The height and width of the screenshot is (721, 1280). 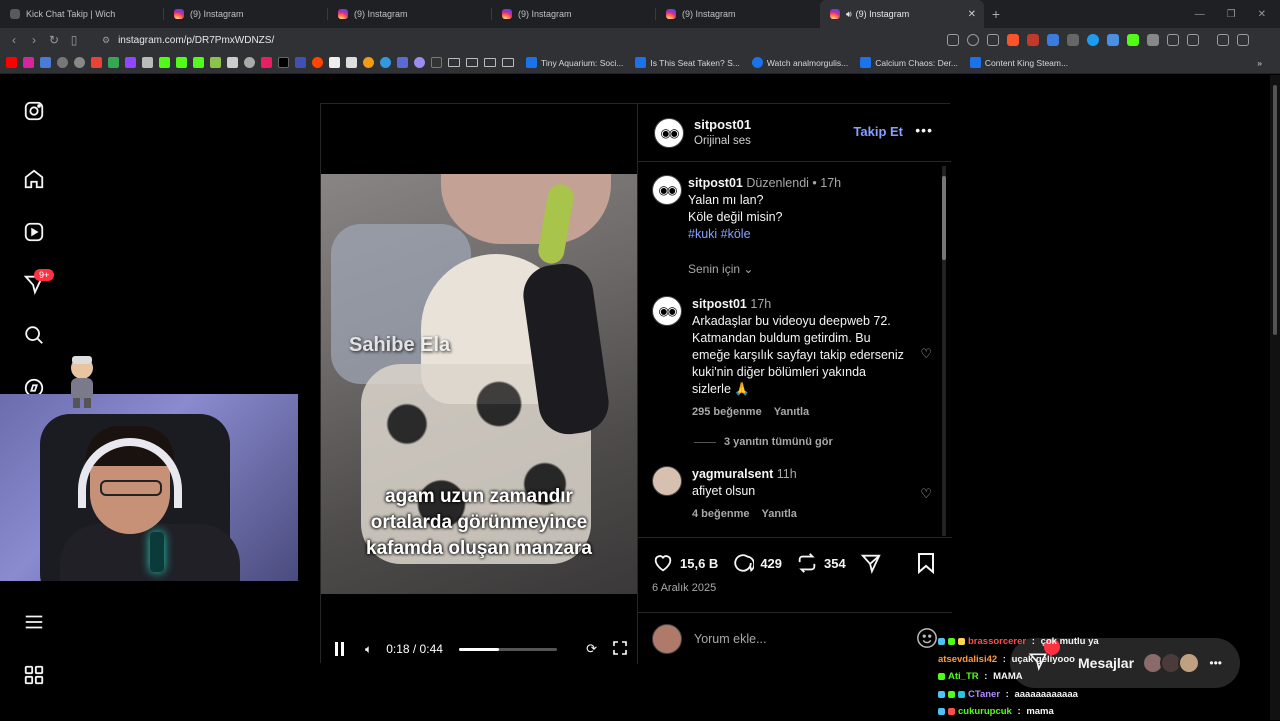 What do you see at coordinates (368, 649) in the screenshot?
I see `volume-icon: 🔈︎` at bounding box center [368, 649].